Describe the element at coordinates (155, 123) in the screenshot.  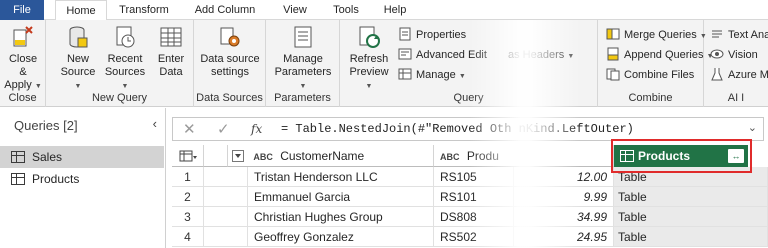
I see `collapse-chevron-icon: ‹` at that location.